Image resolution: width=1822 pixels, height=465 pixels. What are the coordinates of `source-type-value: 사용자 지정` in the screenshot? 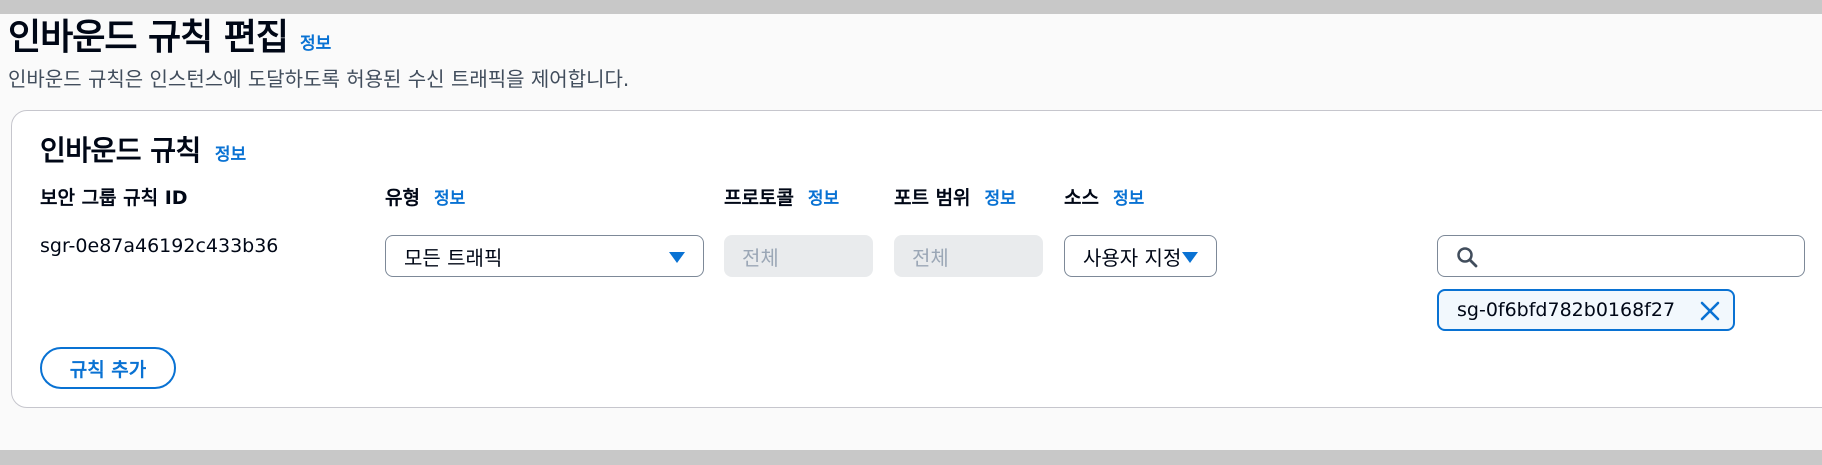 It's located at (1132, 257).